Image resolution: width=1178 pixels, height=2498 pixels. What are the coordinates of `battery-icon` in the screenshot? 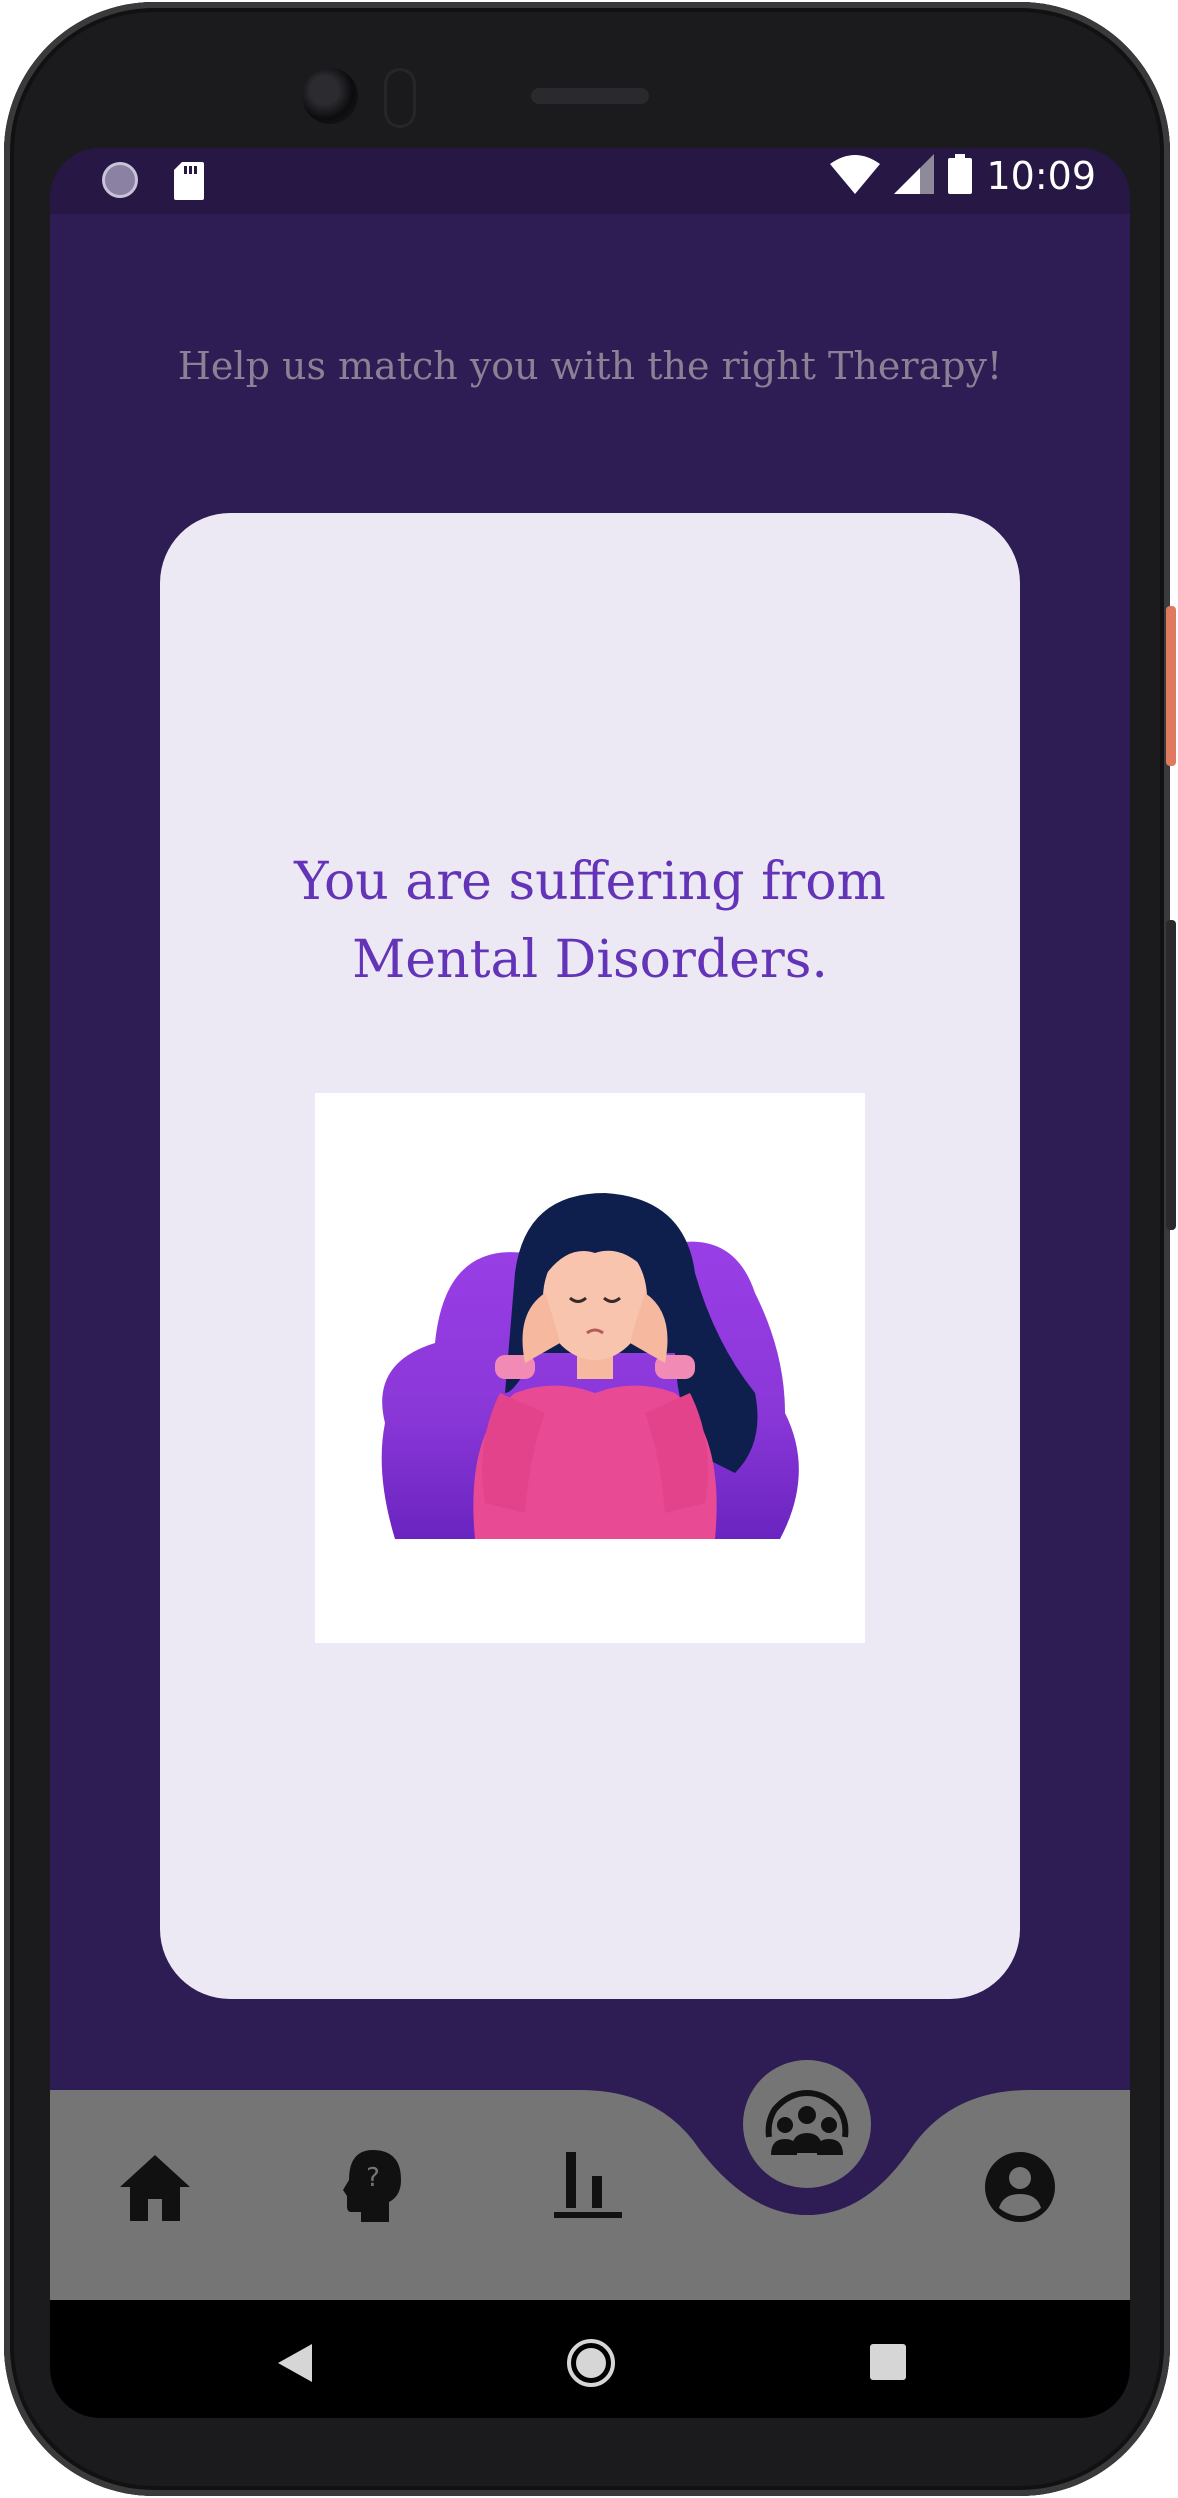 It's located at (960, 176).